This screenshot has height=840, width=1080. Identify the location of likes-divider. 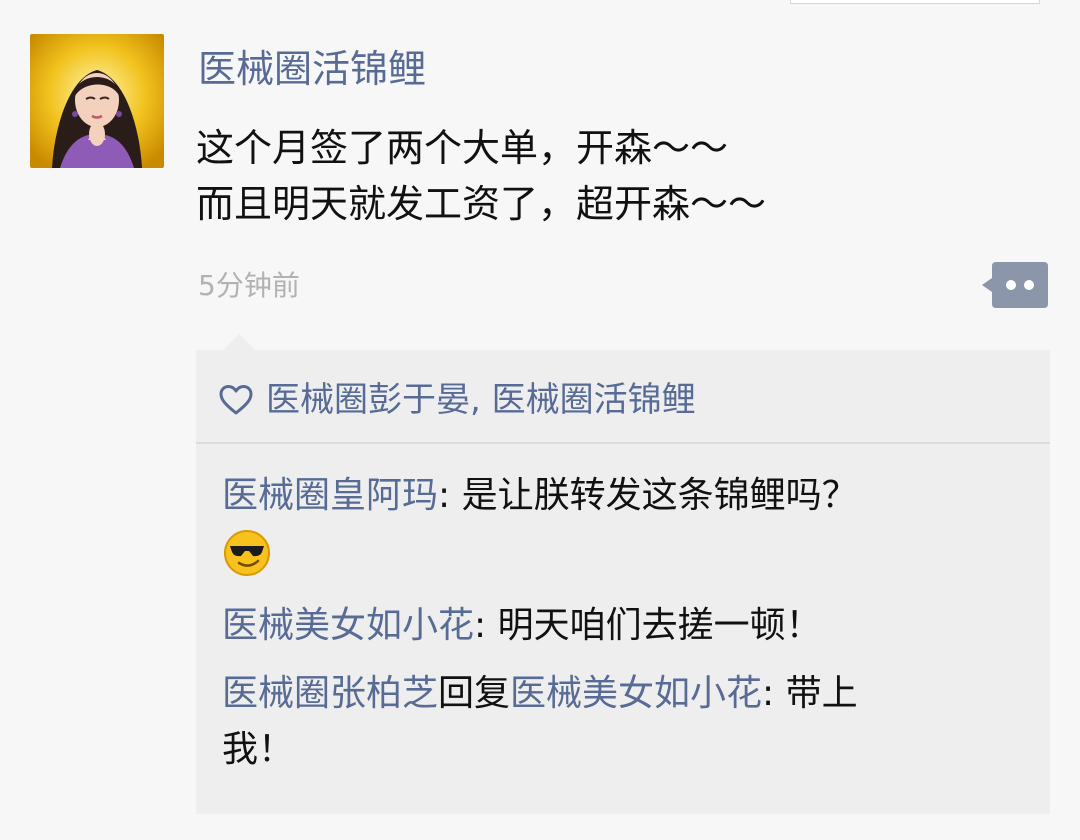
(623, 443).